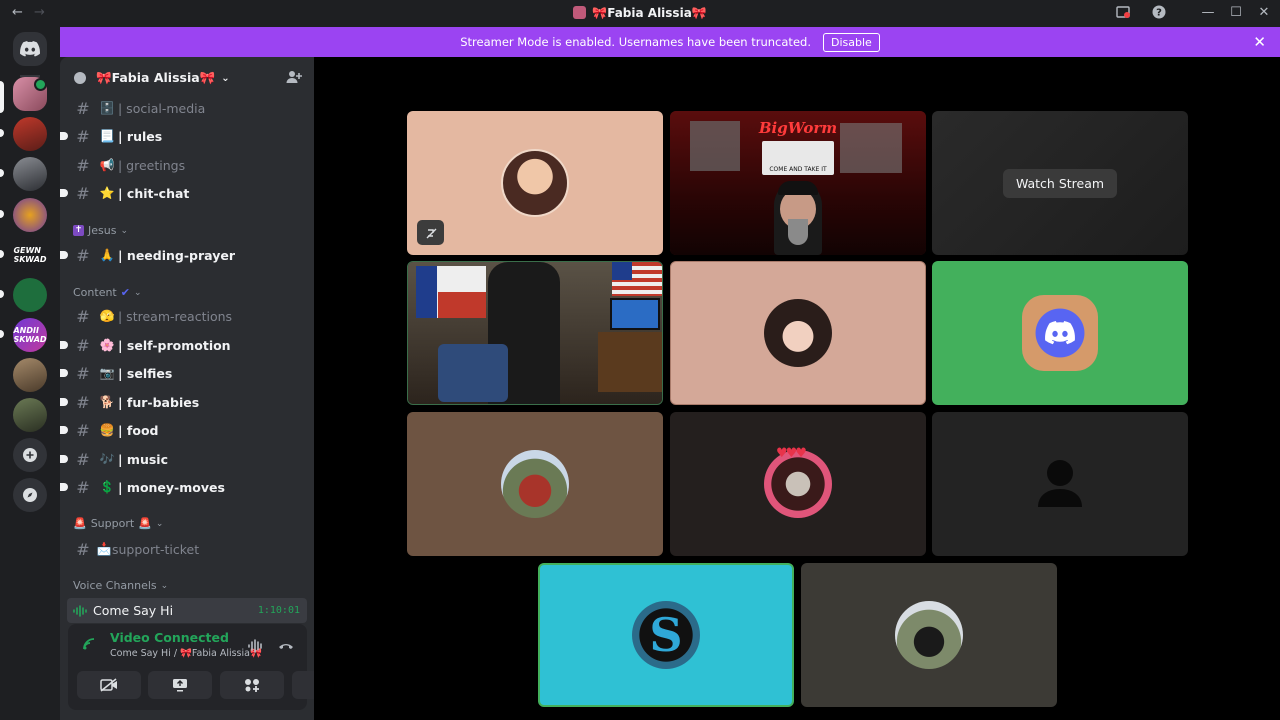 Image resolution: width=1280 pixels, height=720 pixels. I want to click on disable-button: Disable, so click(851, 42).